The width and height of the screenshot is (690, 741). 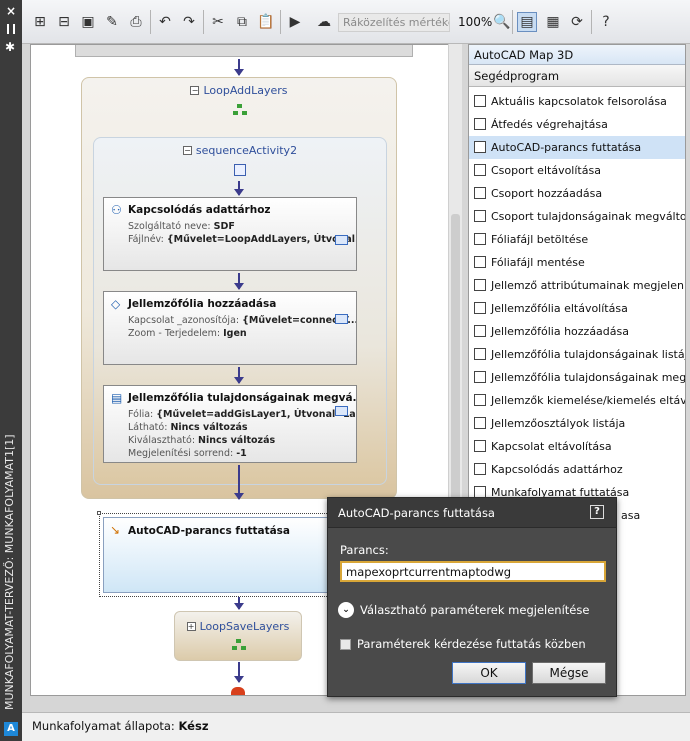 I want to click on zoom-input: Ráközelítés mértéke, so click(x=394, y=22).